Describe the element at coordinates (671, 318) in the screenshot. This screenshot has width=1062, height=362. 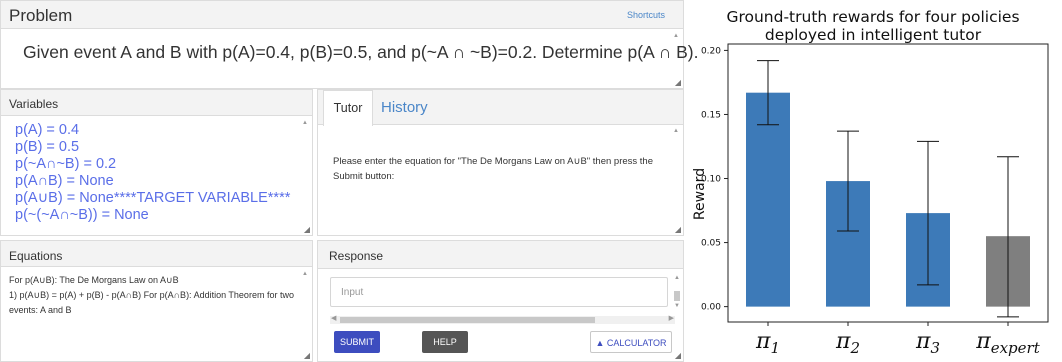
I see `scroll-right-icon: ▶` at that location.